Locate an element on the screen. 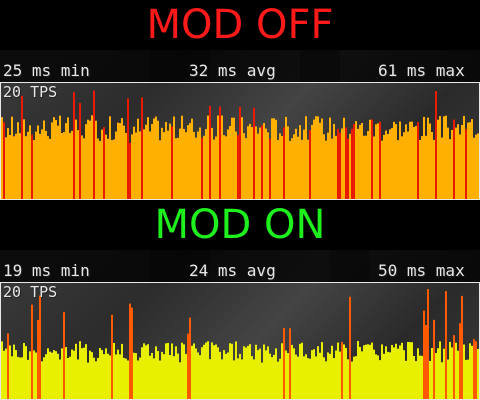  tps-label: 20 TPS is located at coordinates (30, 92).